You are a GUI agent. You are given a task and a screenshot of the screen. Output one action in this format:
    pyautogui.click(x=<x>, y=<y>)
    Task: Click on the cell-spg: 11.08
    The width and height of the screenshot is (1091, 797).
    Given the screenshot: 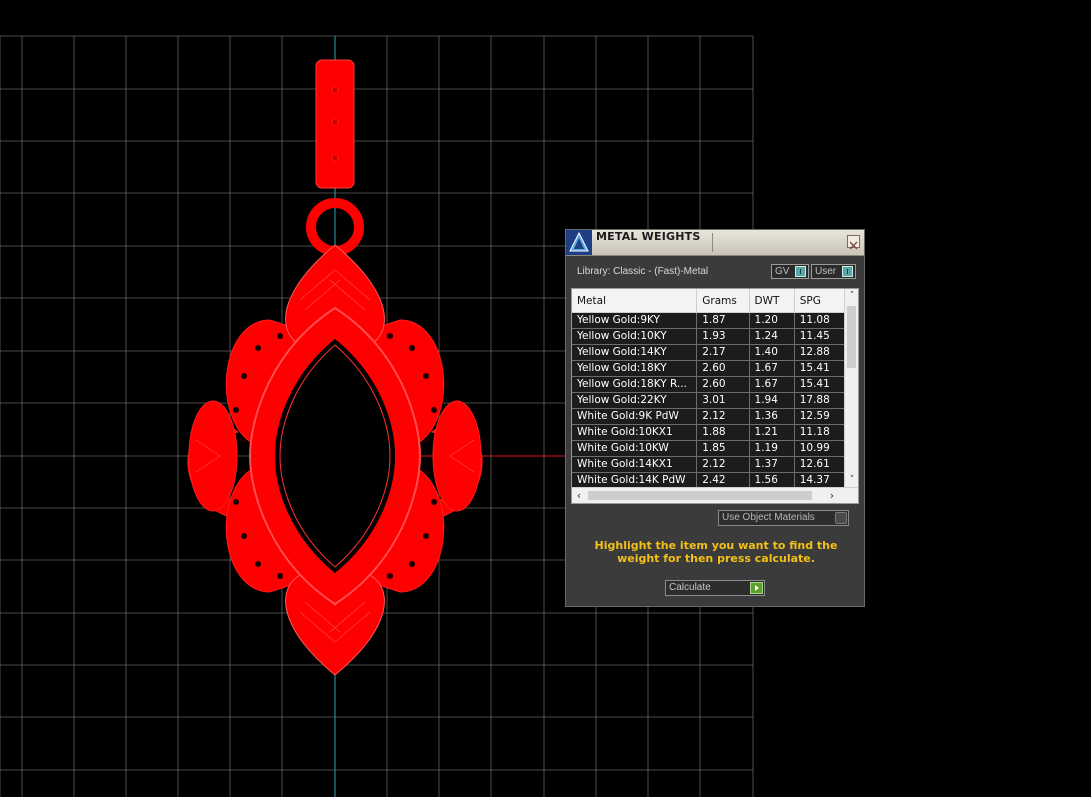 What is the action you would take?
    pyautogui.click(x=819, y=320)
    